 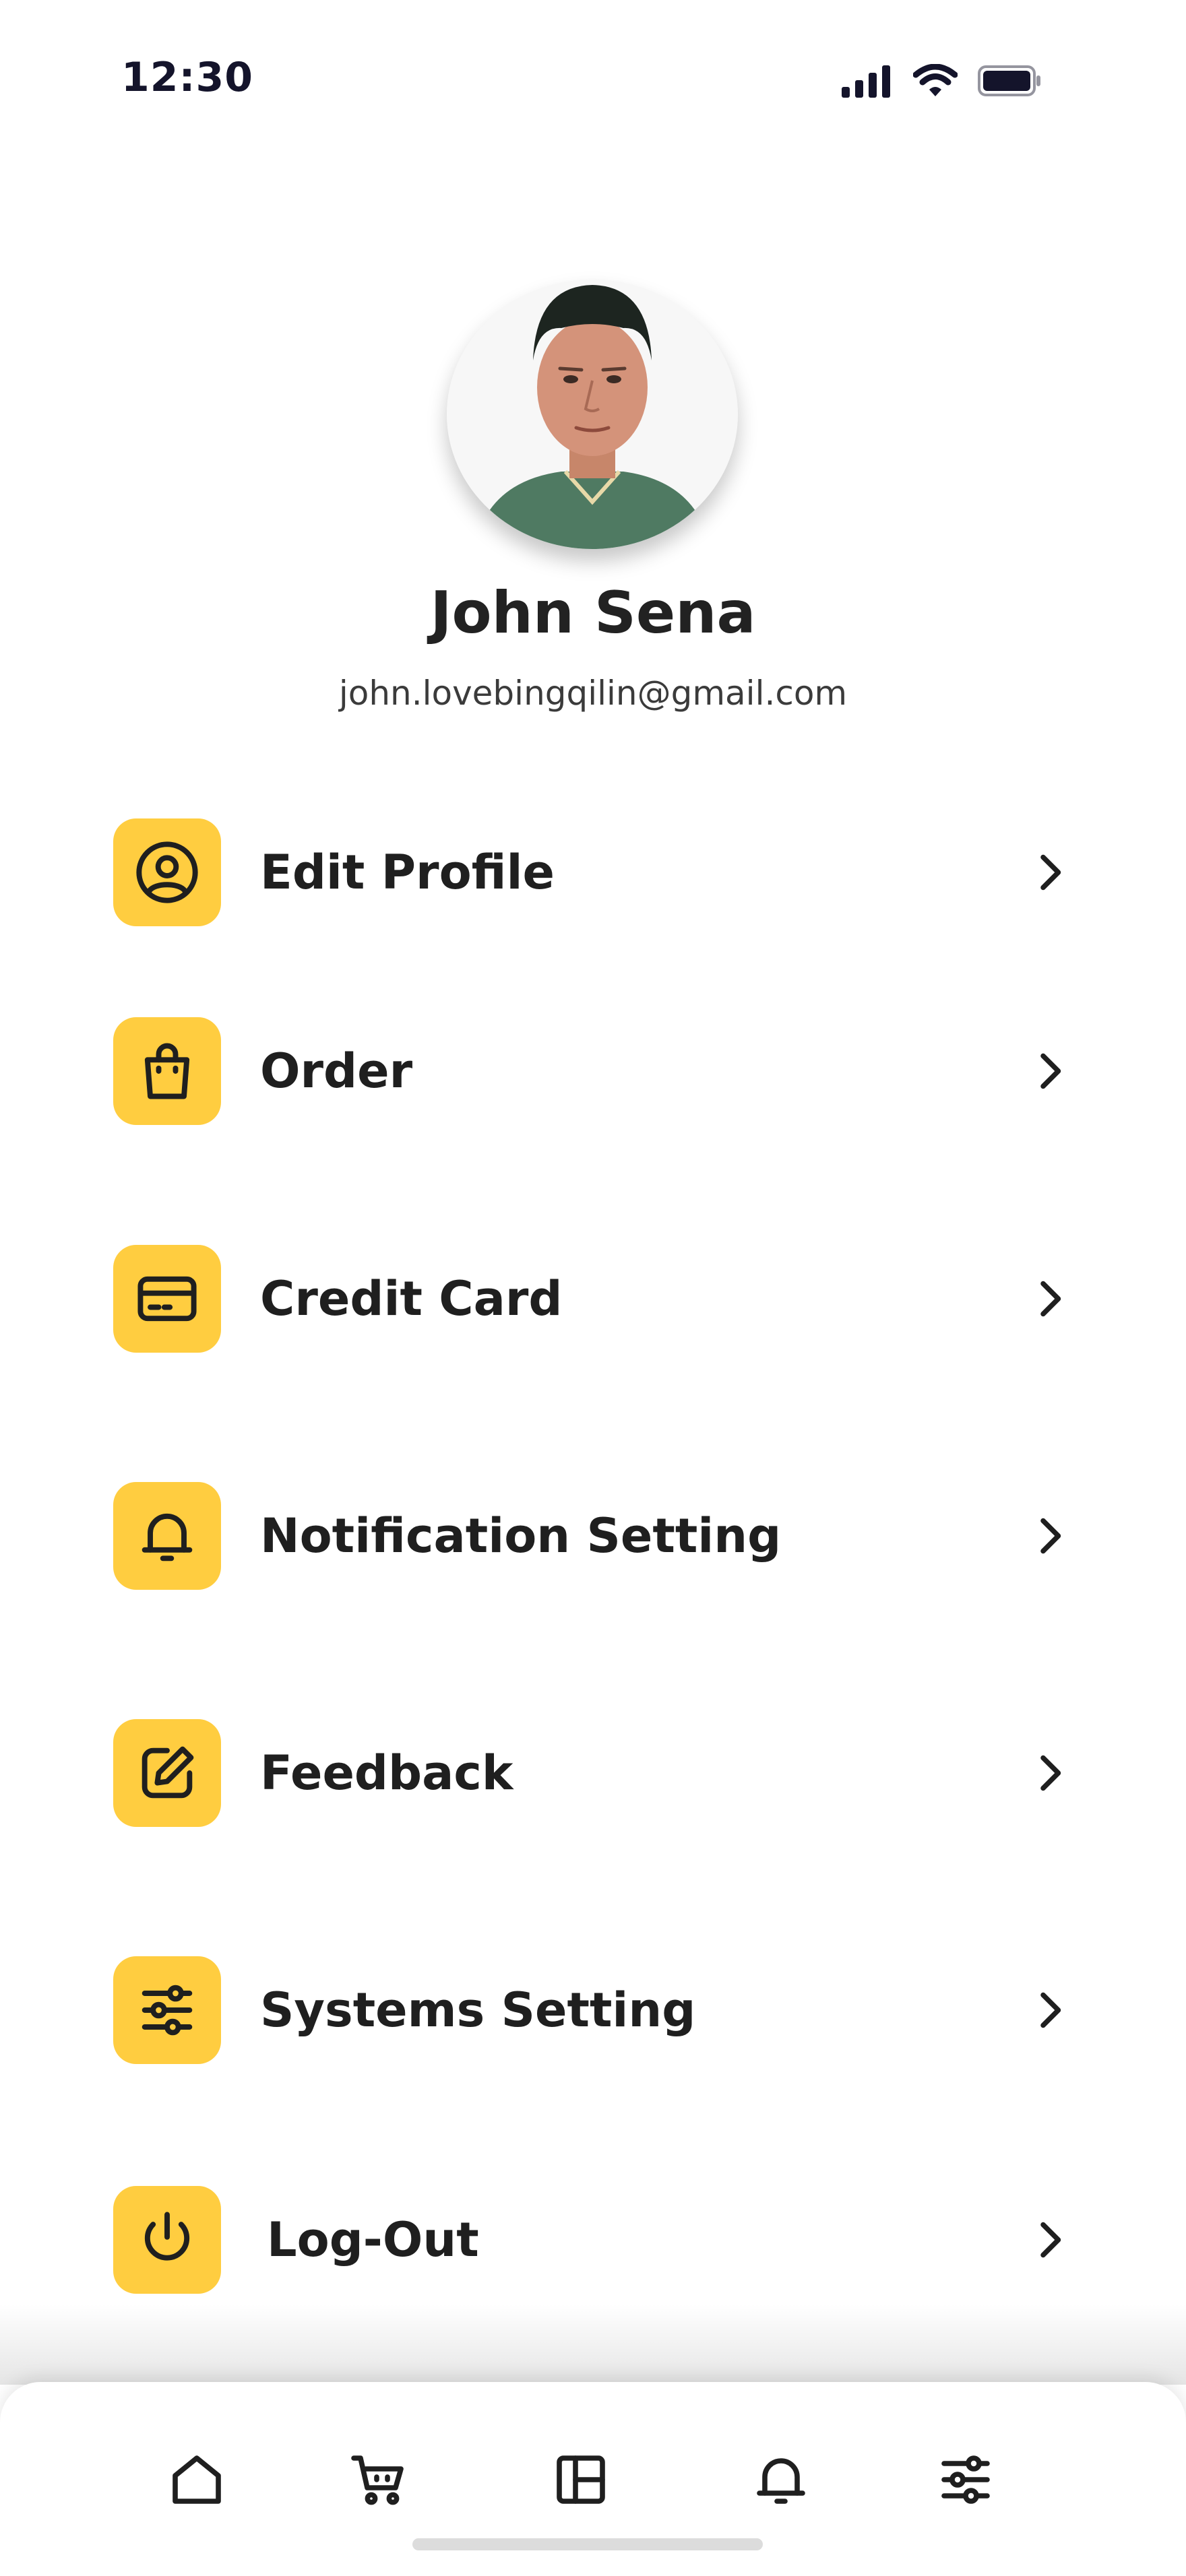 I want to click on status-icons, so click(x=941, y=81).